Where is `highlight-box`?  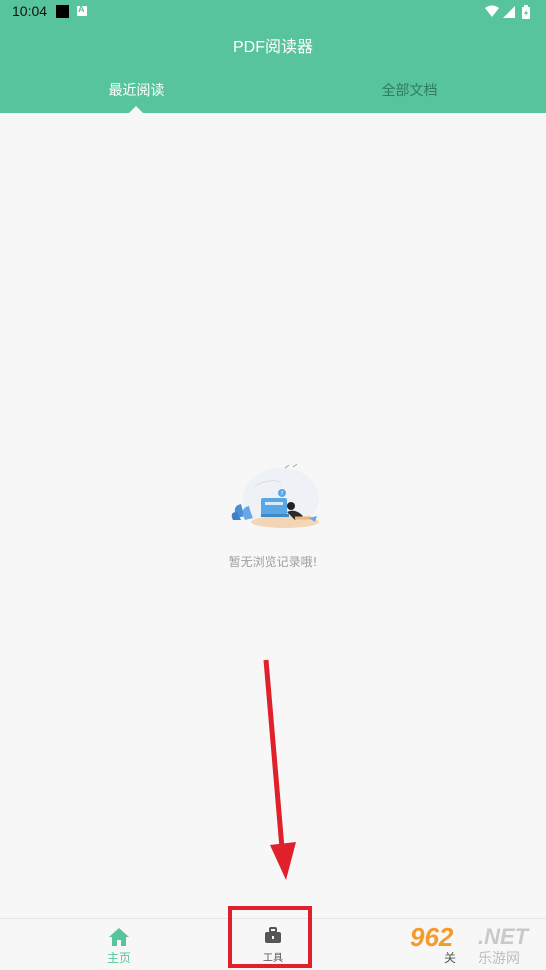
highlight-box is located at coordinates (270, 937).